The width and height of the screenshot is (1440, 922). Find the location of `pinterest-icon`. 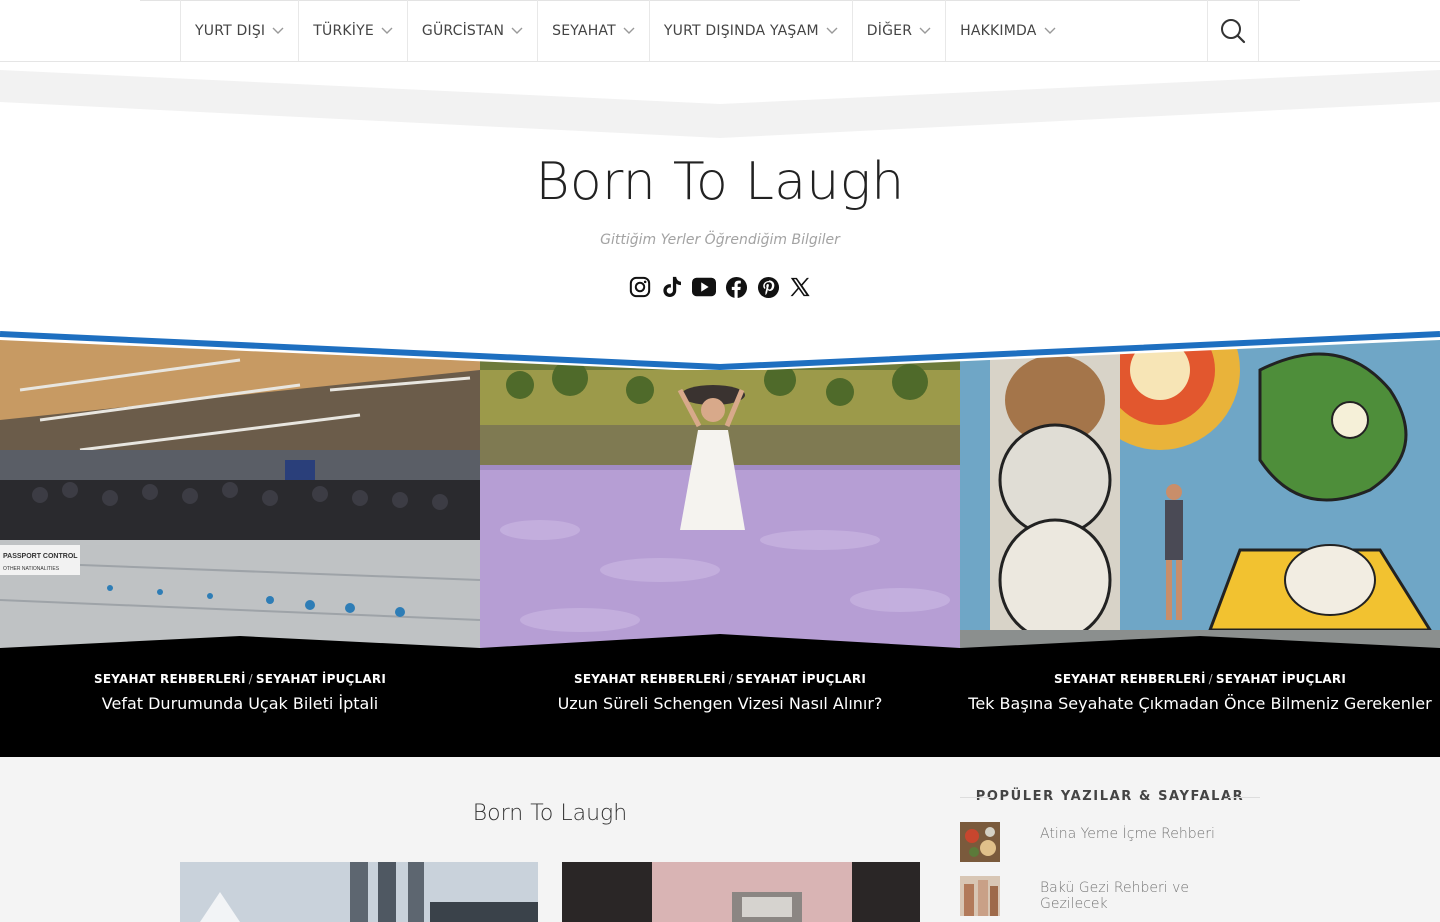

pinterest-icon is located at coordinates (768, 287).